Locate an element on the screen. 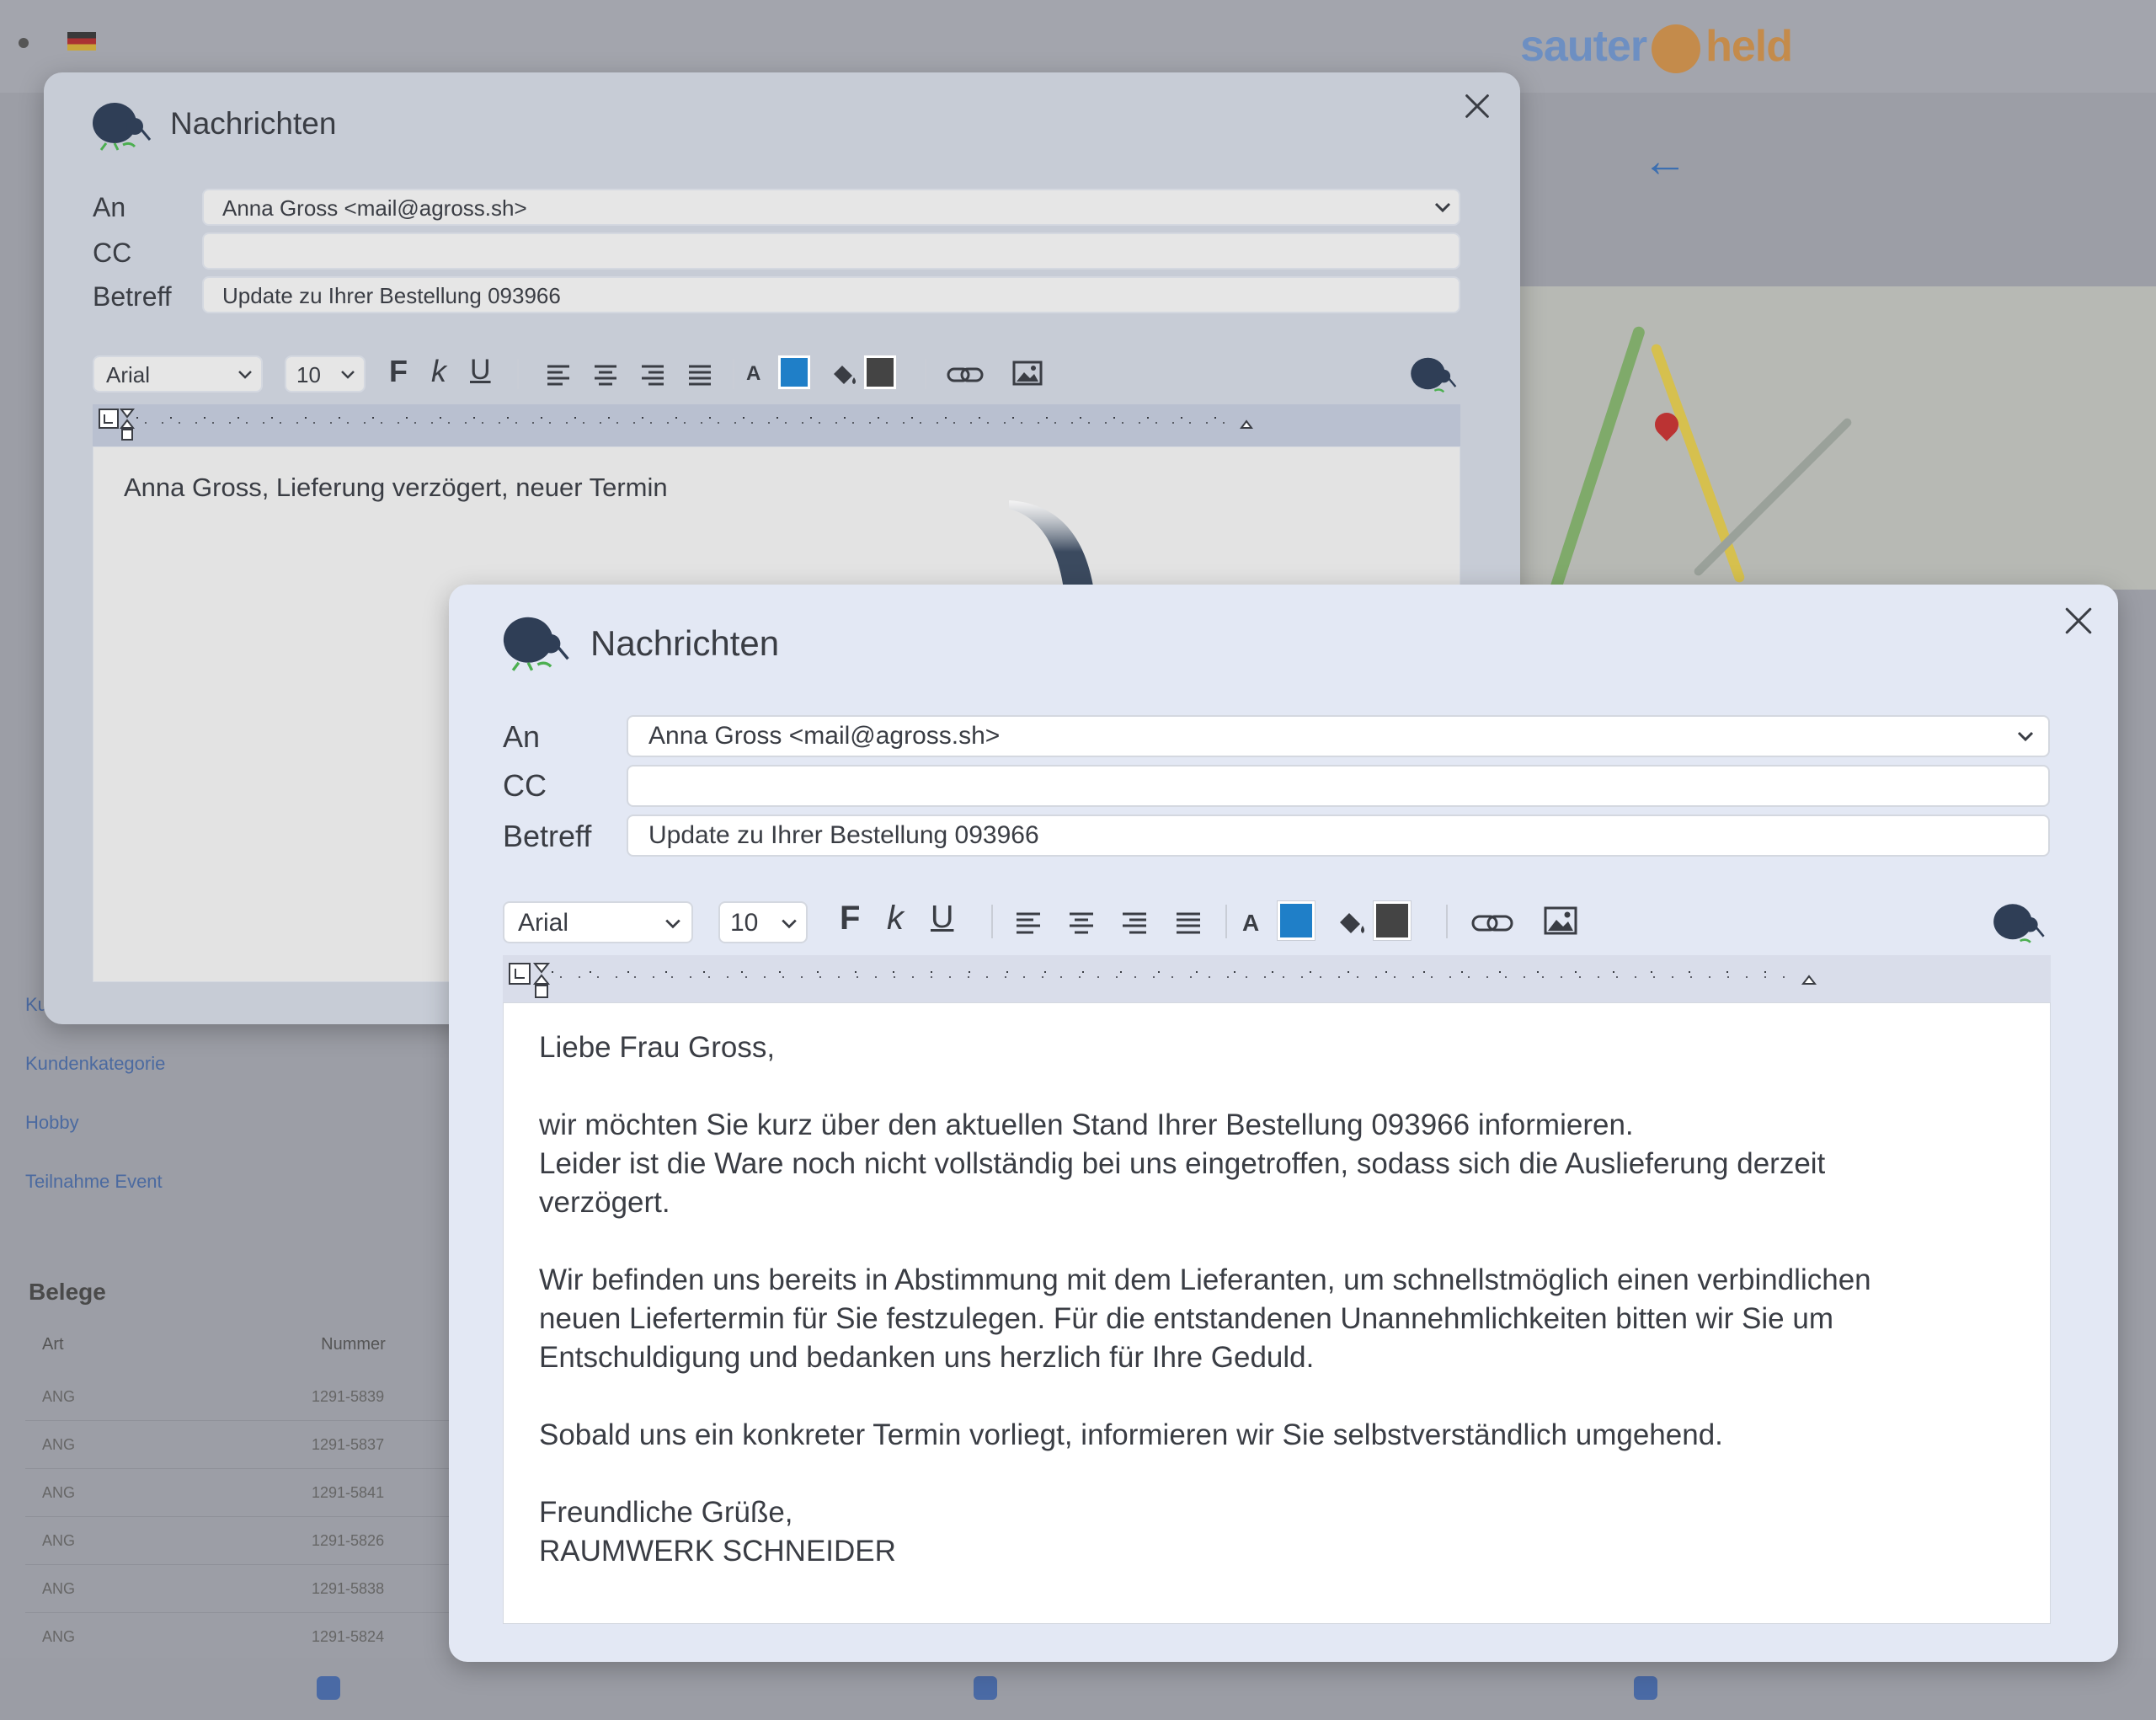 The width and height of the screenshot is (2156, 1720). cc-label: CC is located at coordinates (525, 785).